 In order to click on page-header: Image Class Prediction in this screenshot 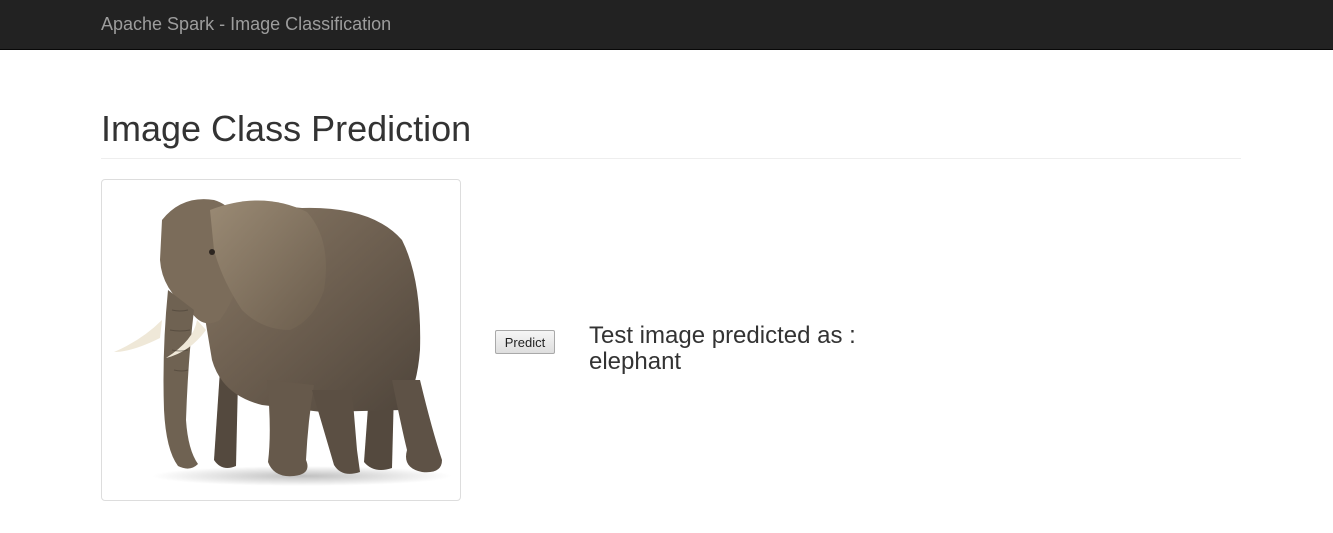, I will do `click(671, 133)`.